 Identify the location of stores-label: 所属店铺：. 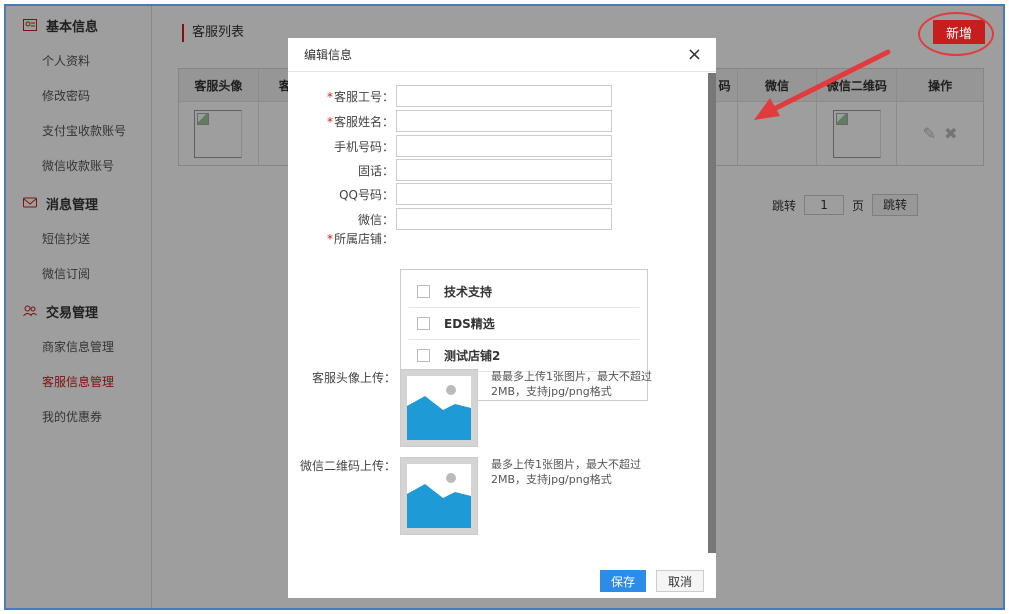
(363, 239).